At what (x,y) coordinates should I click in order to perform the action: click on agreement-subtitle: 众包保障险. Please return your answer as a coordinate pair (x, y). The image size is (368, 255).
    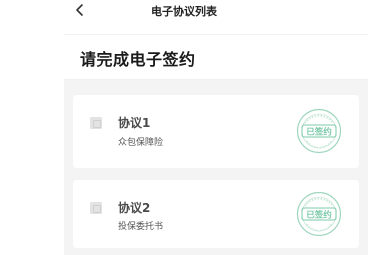
    Looking at the image, I should click on (141, 143).